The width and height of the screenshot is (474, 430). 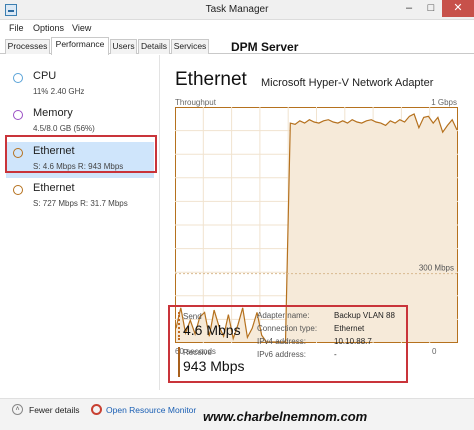 I want to click on maximize-button: □, so click(x=431, y=8).